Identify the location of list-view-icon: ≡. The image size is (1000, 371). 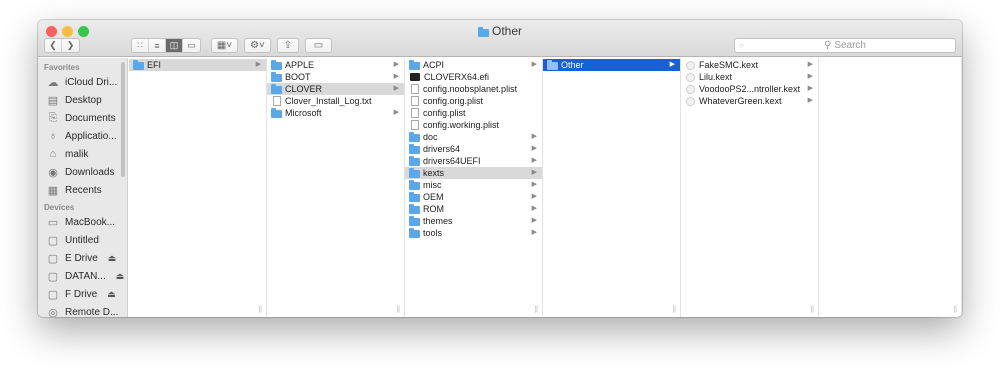
(157, 45).